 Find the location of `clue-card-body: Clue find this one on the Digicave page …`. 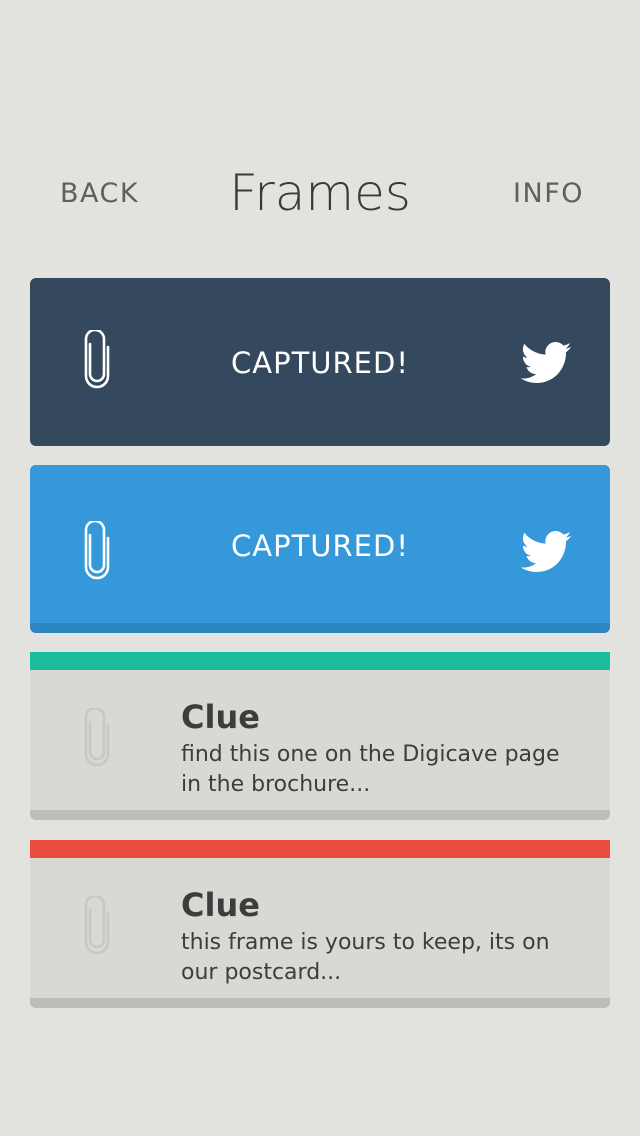

clue-card-body: Clue find this one on the Digicave page … is located at coordinates (320, 740).